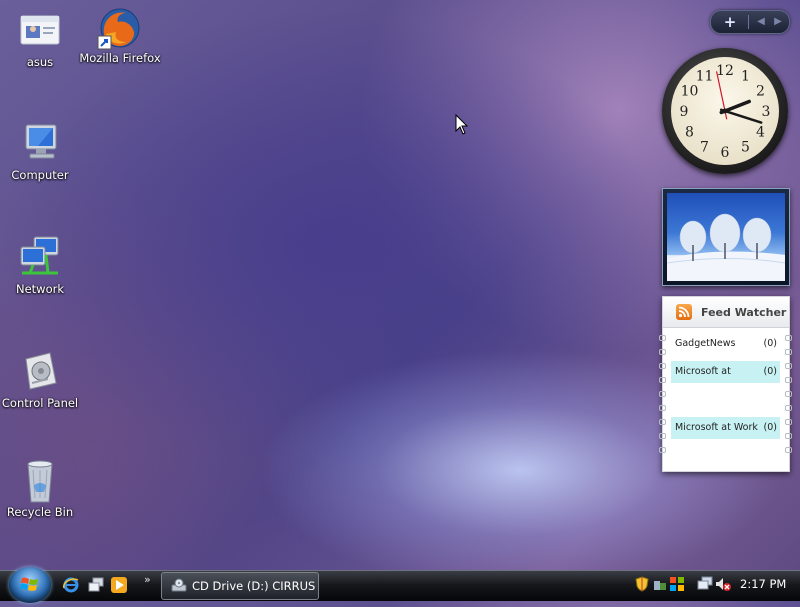  What do you see at coordinates (40, 175) in the screenshot?
I see `desktop-icon-label: Computer` at bounding box center [40, 175].